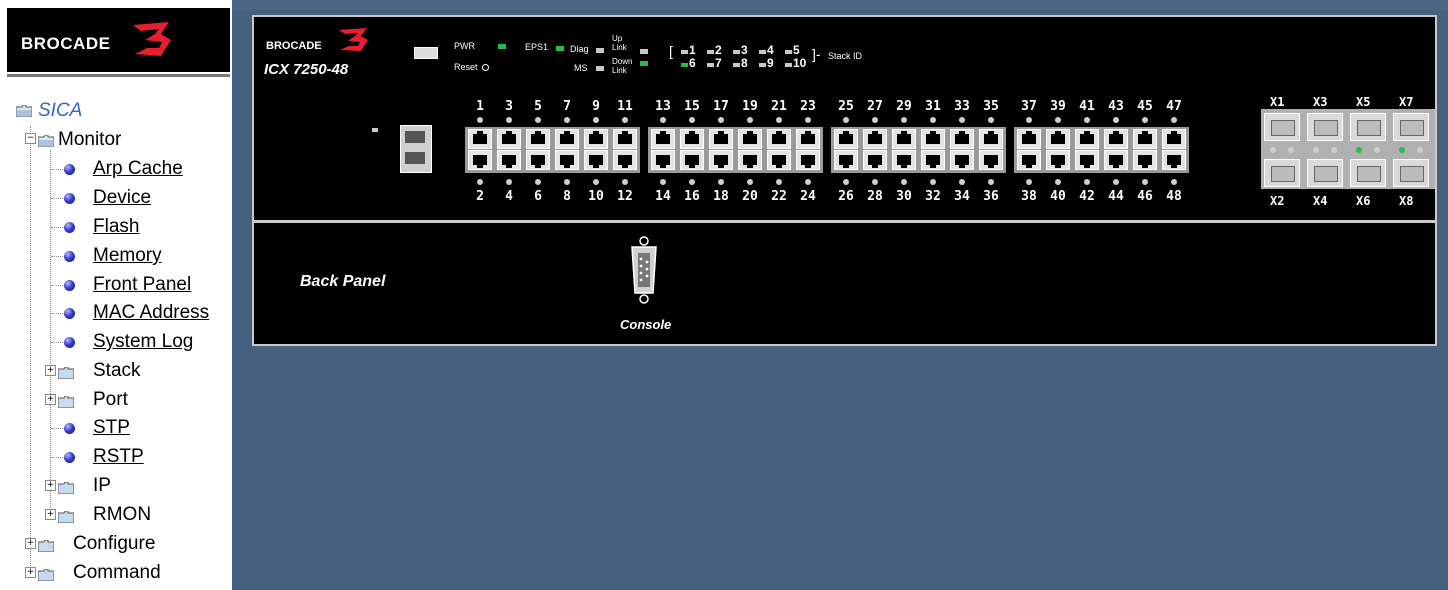 This screenshot has width=1448, height=590. Describe the element at coordinates (50, 370) in the screenshot. I see `expand-stack-icon: +` at that location.